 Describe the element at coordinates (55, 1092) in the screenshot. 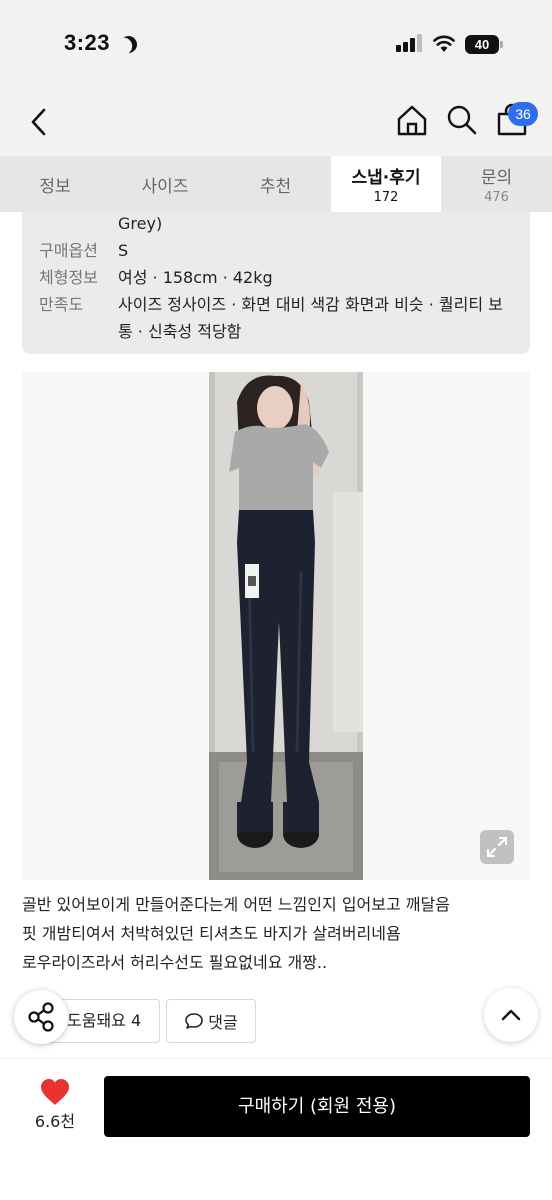

I see `heart-icon` at that location.